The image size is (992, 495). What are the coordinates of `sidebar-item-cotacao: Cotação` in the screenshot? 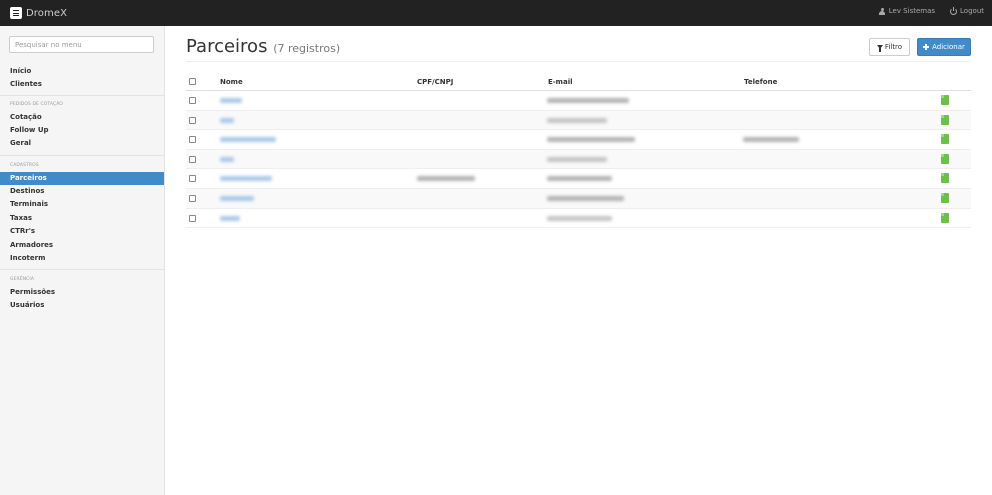 It's located at (82, 117).